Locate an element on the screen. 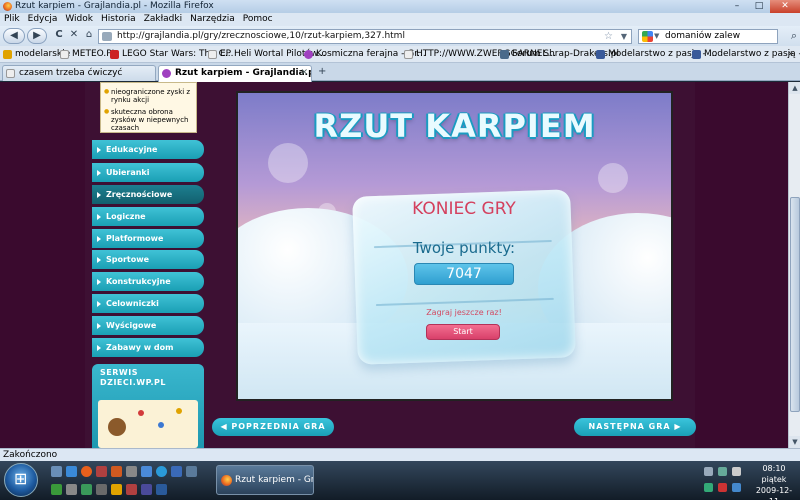  menu-tools: Narzędzia is located at coordinates (212, 19).